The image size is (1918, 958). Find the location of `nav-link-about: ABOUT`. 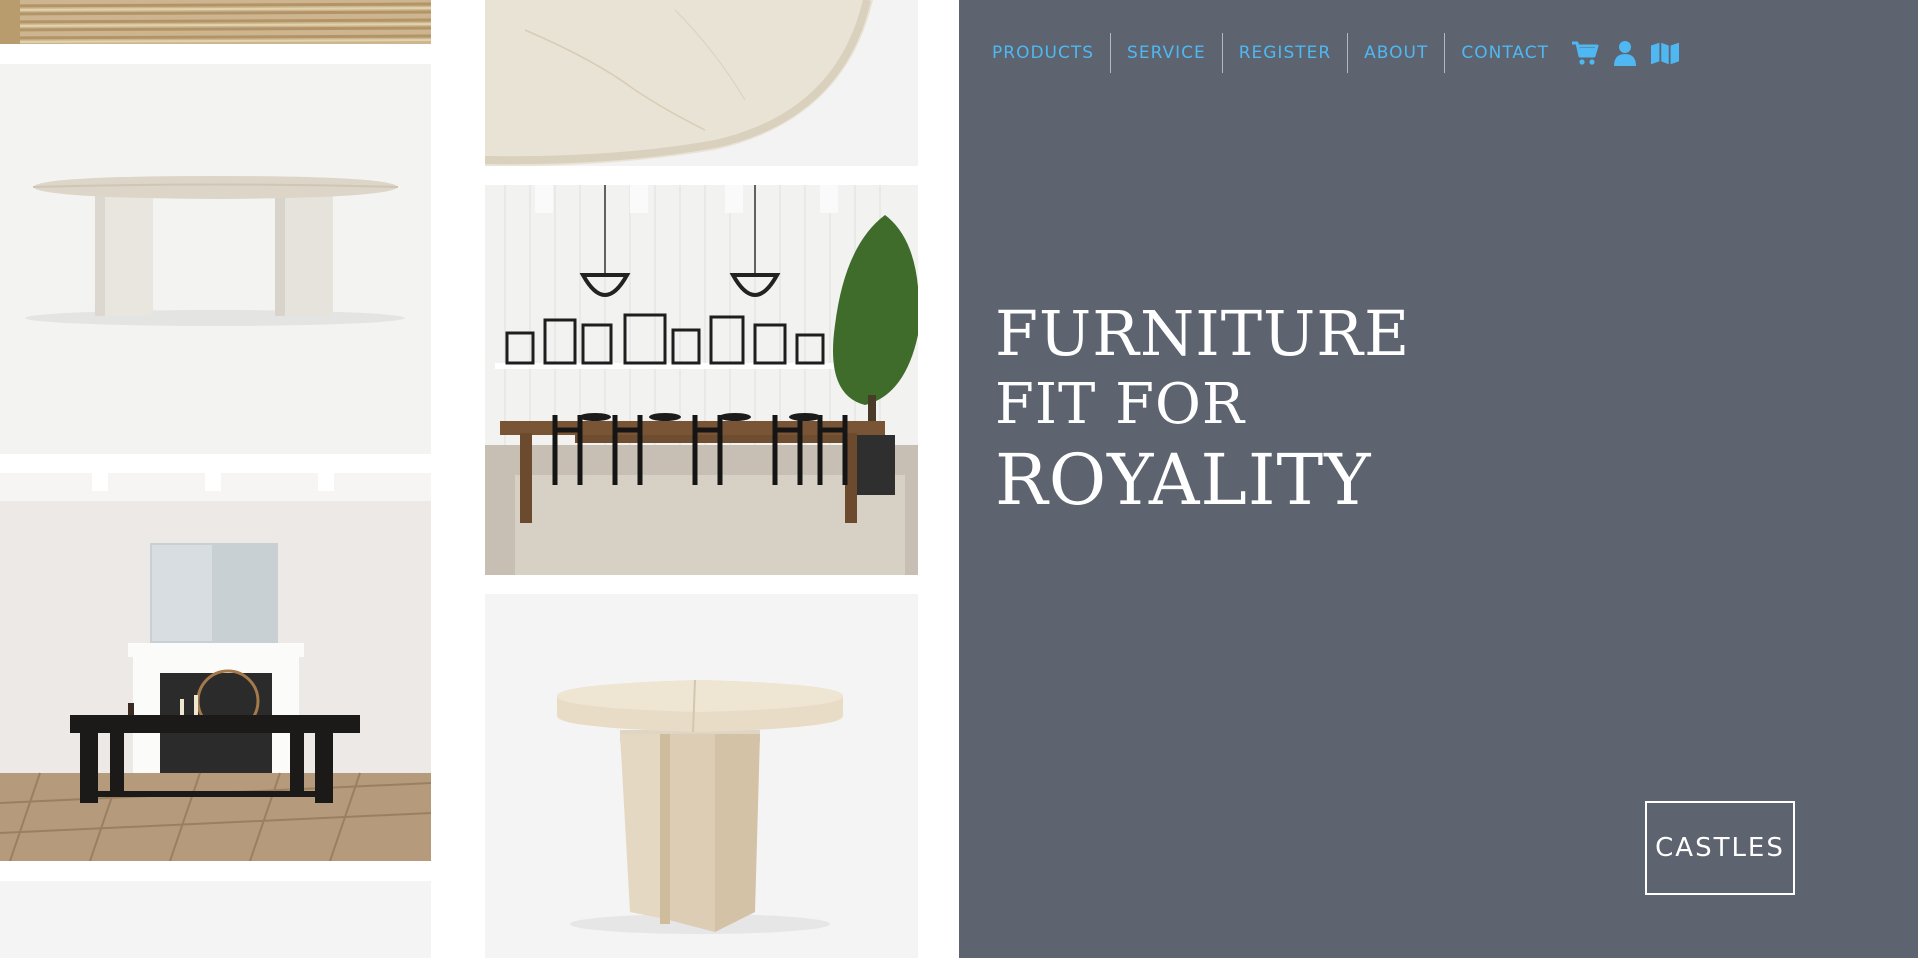

nav-link-about: ABOUT is located at coordinates (1397, 53).